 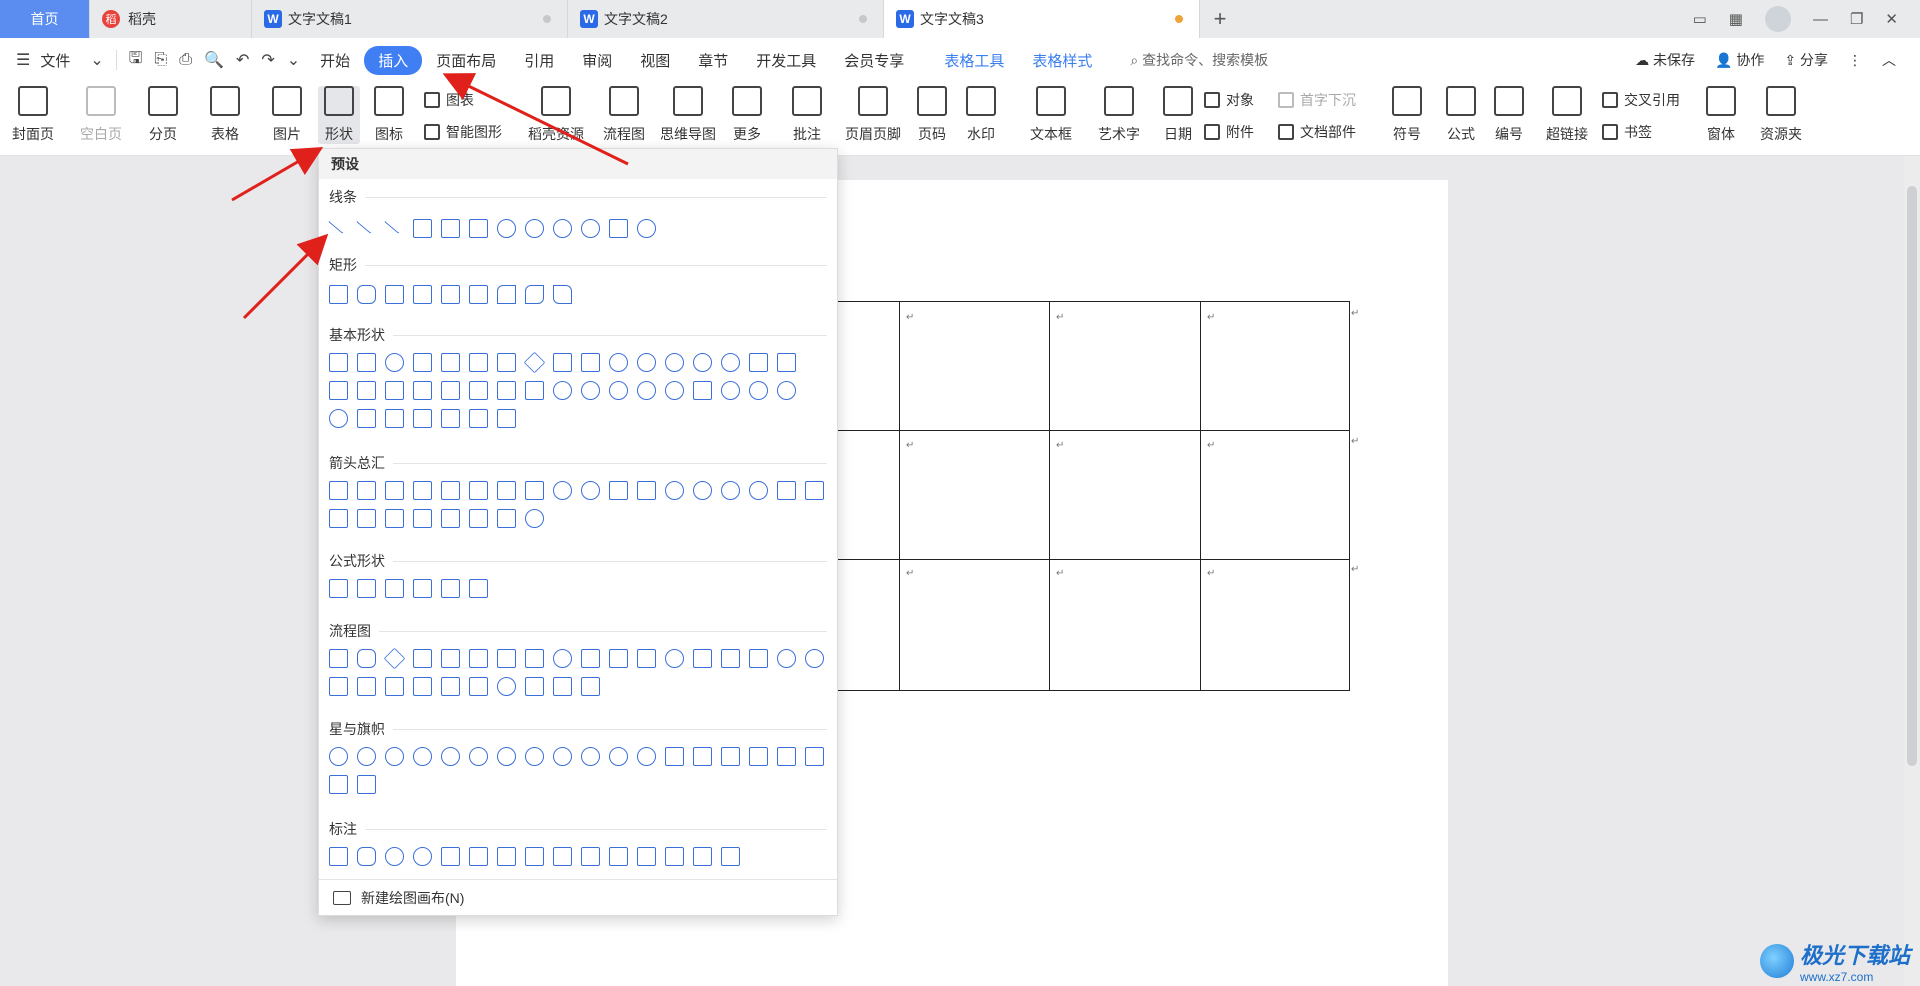 I want to click on menu-member: 会员专享, so click(x=874, y=60).